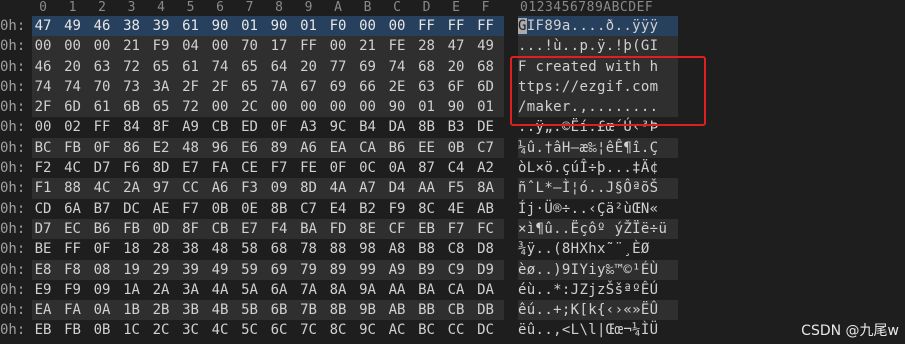  I want to click on hex-byte: 8A, so click(486, 188).